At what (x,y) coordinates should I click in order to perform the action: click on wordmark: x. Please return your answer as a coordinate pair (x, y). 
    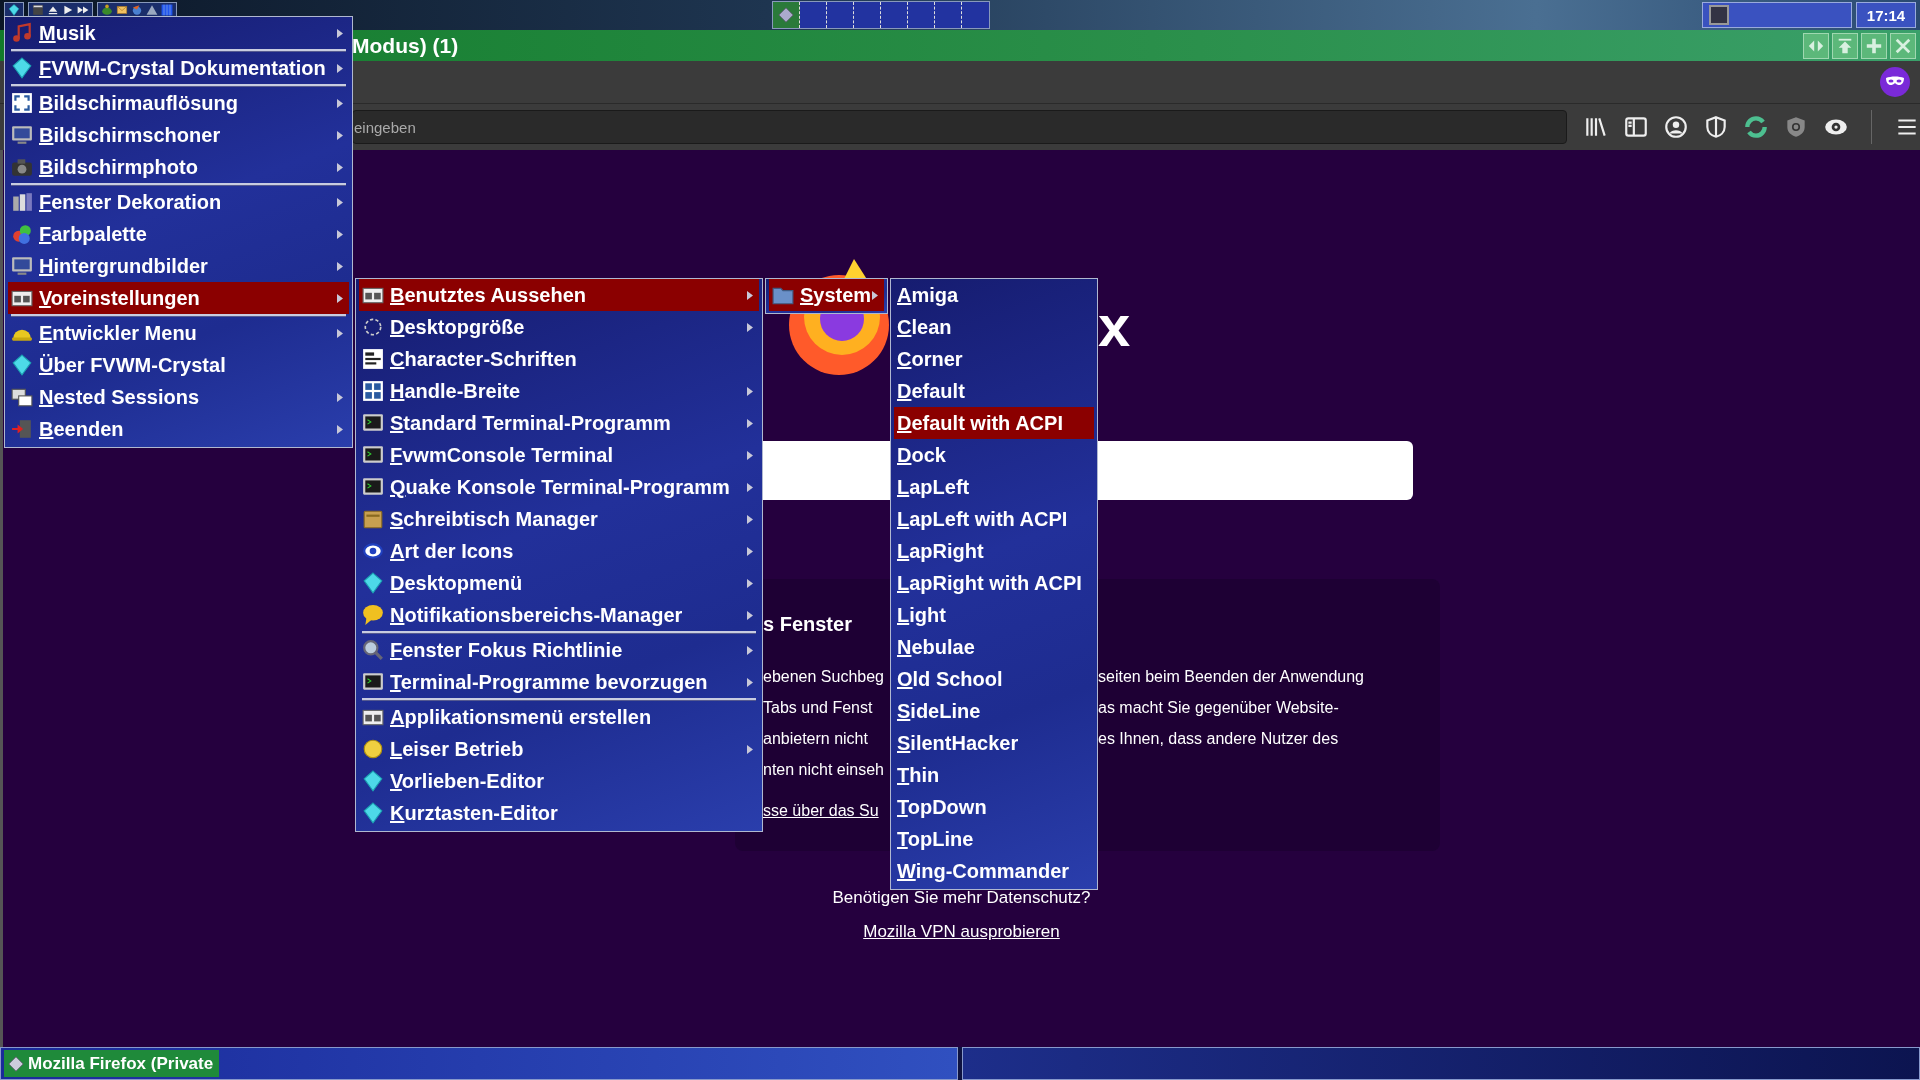
    Looking at the image, I should click on (1114, 325).